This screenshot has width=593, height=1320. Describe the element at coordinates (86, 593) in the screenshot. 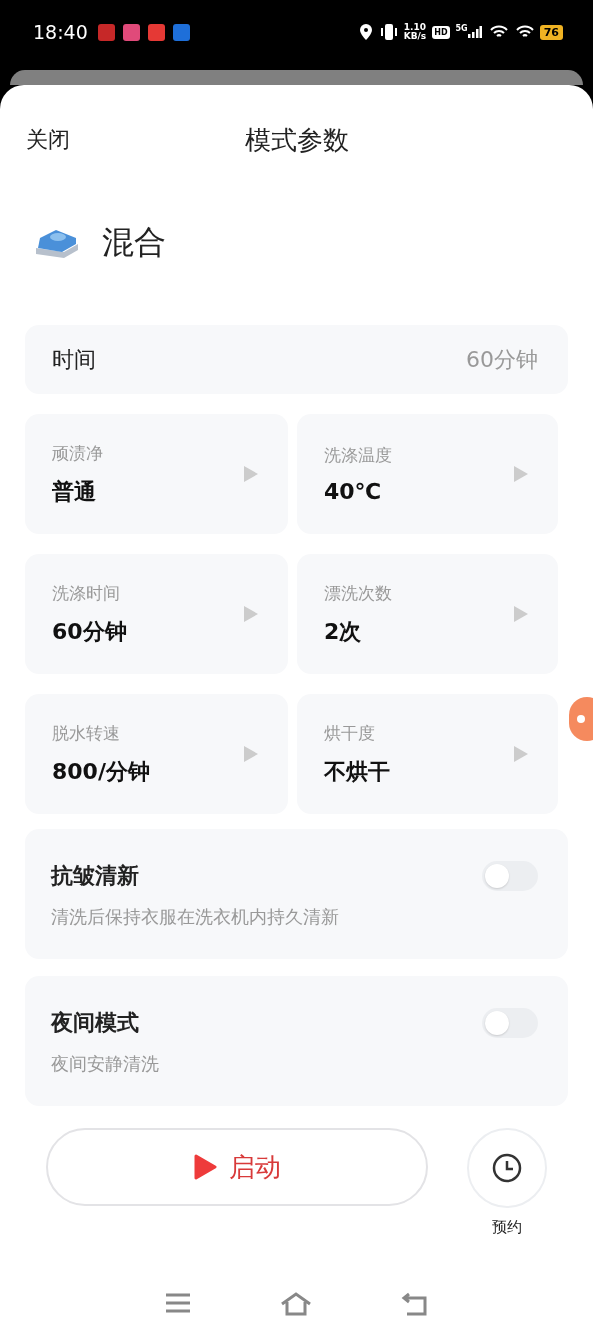

I see `setting-label: 洗涤时间` at that location.